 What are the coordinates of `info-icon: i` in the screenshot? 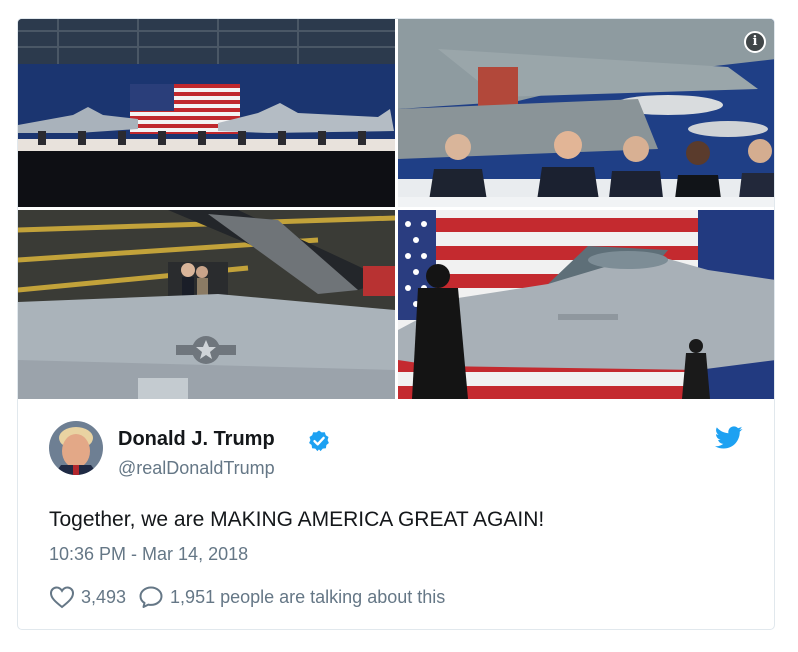 It's located at (755, 42).